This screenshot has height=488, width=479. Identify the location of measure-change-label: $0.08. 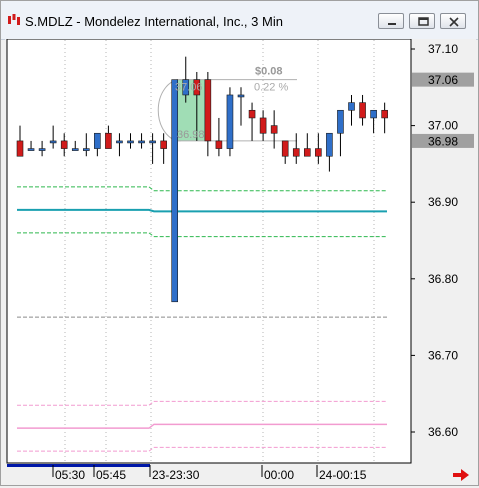
(269, 72).